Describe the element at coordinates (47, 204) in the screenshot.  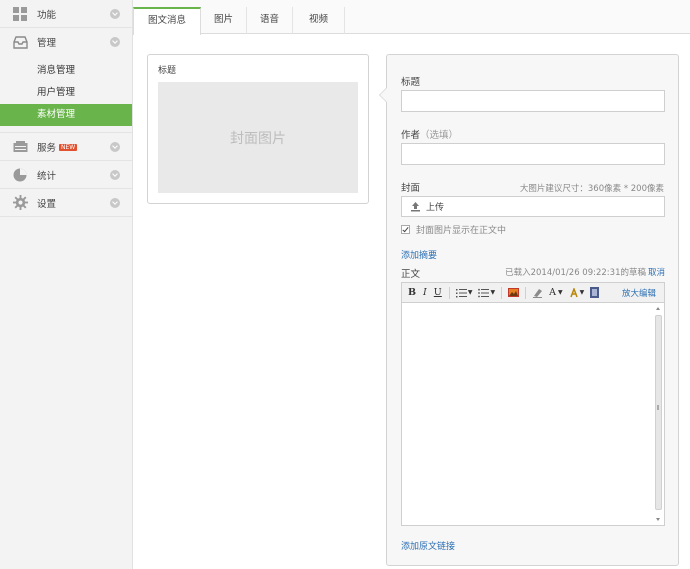
I see `sidebar-item-label: 设置` at that location.